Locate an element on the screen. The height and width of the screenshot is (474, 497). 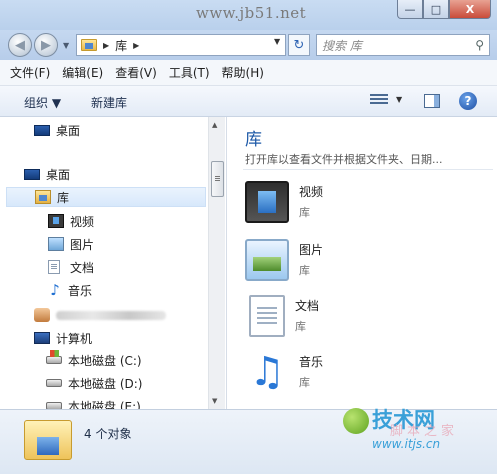
library-item-pictures: 图片 库 is located at coordinates (284, 260).